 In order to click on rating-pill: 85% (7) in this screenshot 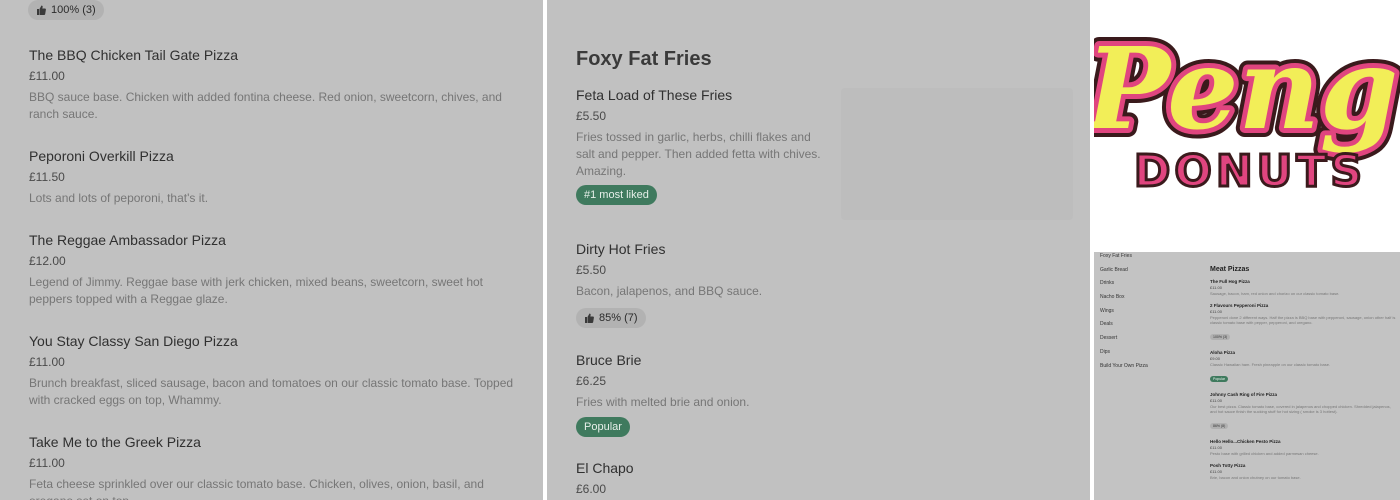, I will do `click(611, 318)`.